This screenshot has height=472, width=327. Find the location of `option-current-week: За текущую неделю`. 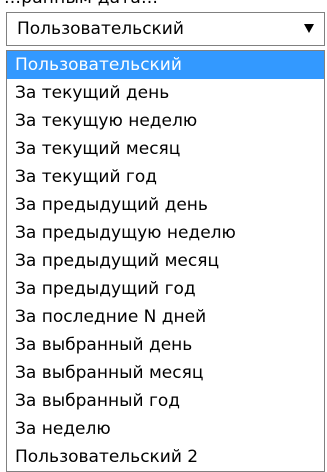

option-current-week: За текущую неделю is located at coordinates (165, 121).